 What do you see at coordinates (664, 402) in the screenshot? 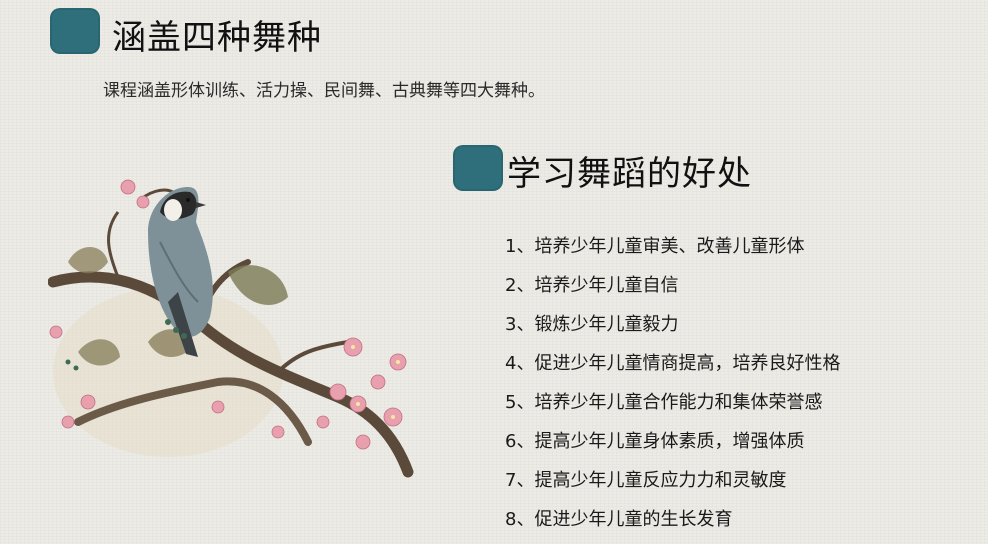
I see `benefit-item: 5、培养少年儿童合作能力和集体荣誉感` at bounding box center [664, 402].